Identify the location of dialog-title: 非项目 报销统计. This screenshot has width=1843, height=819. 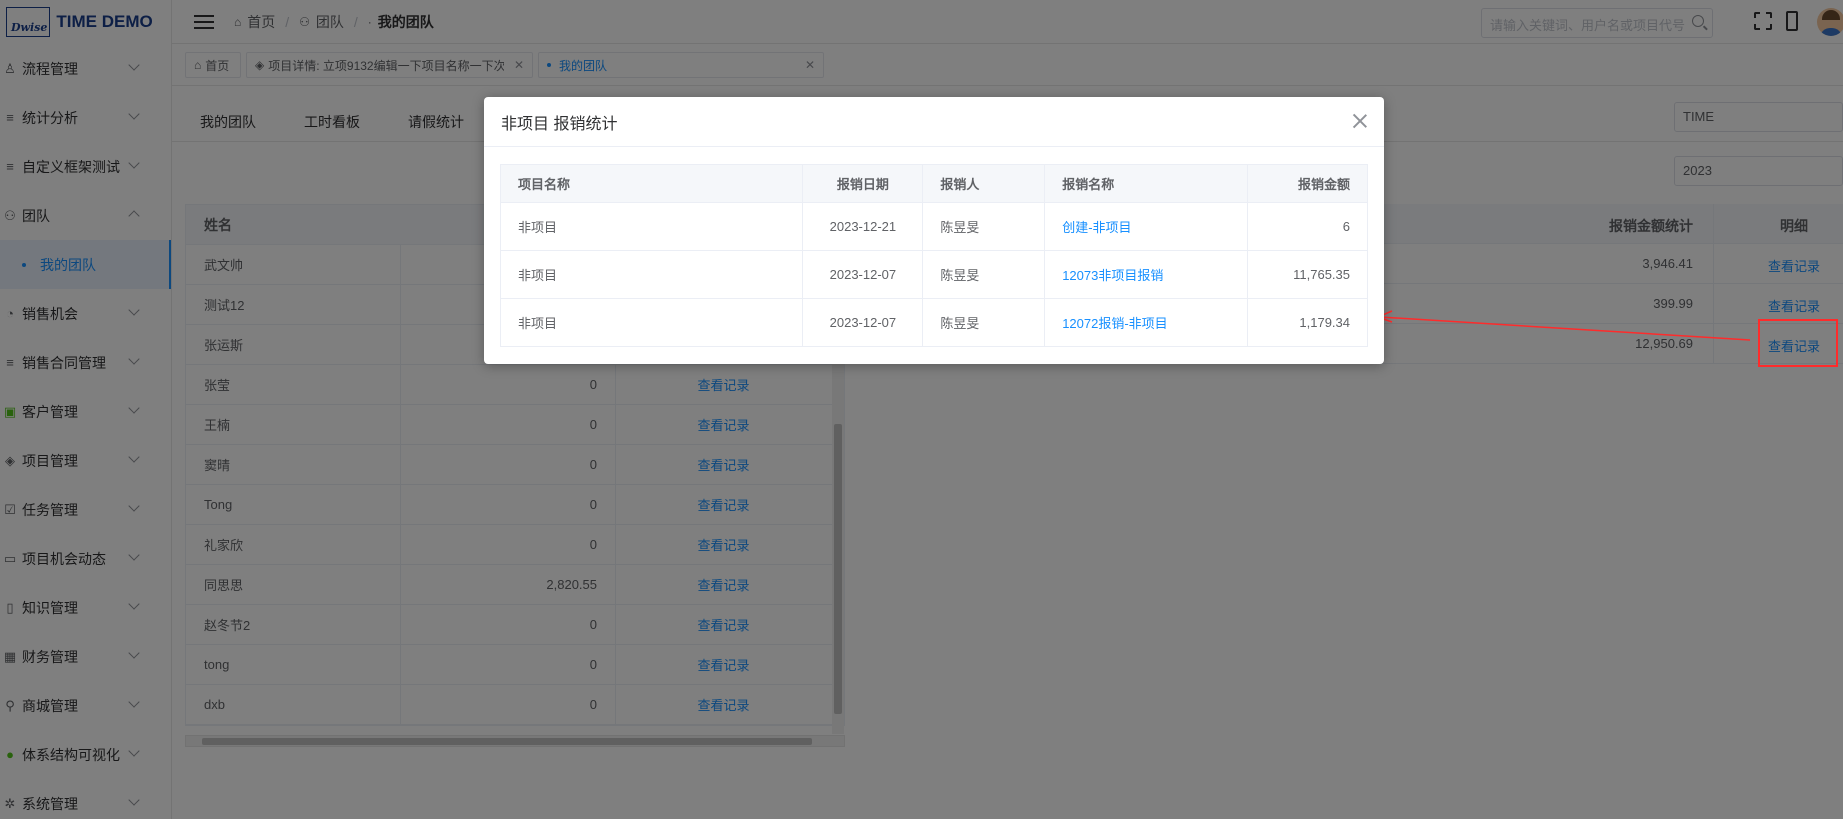
(559, 124).